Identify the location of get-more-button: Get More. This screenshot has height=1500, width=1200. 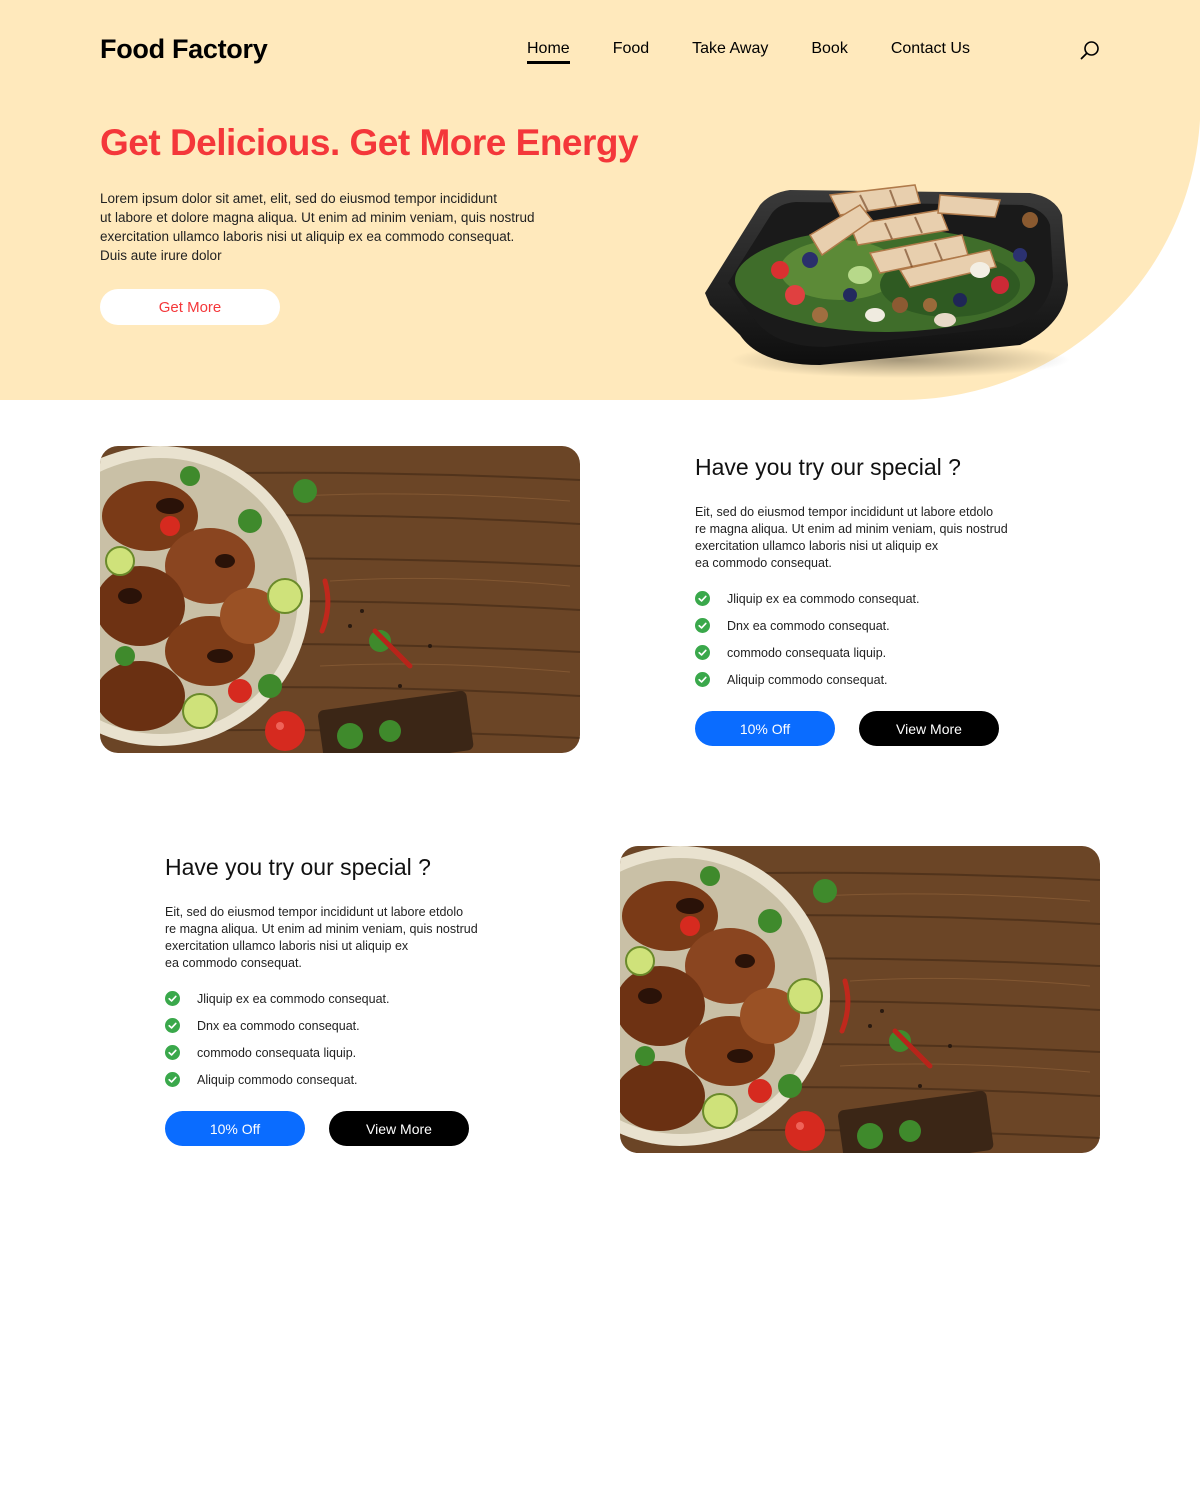
(190, 307).